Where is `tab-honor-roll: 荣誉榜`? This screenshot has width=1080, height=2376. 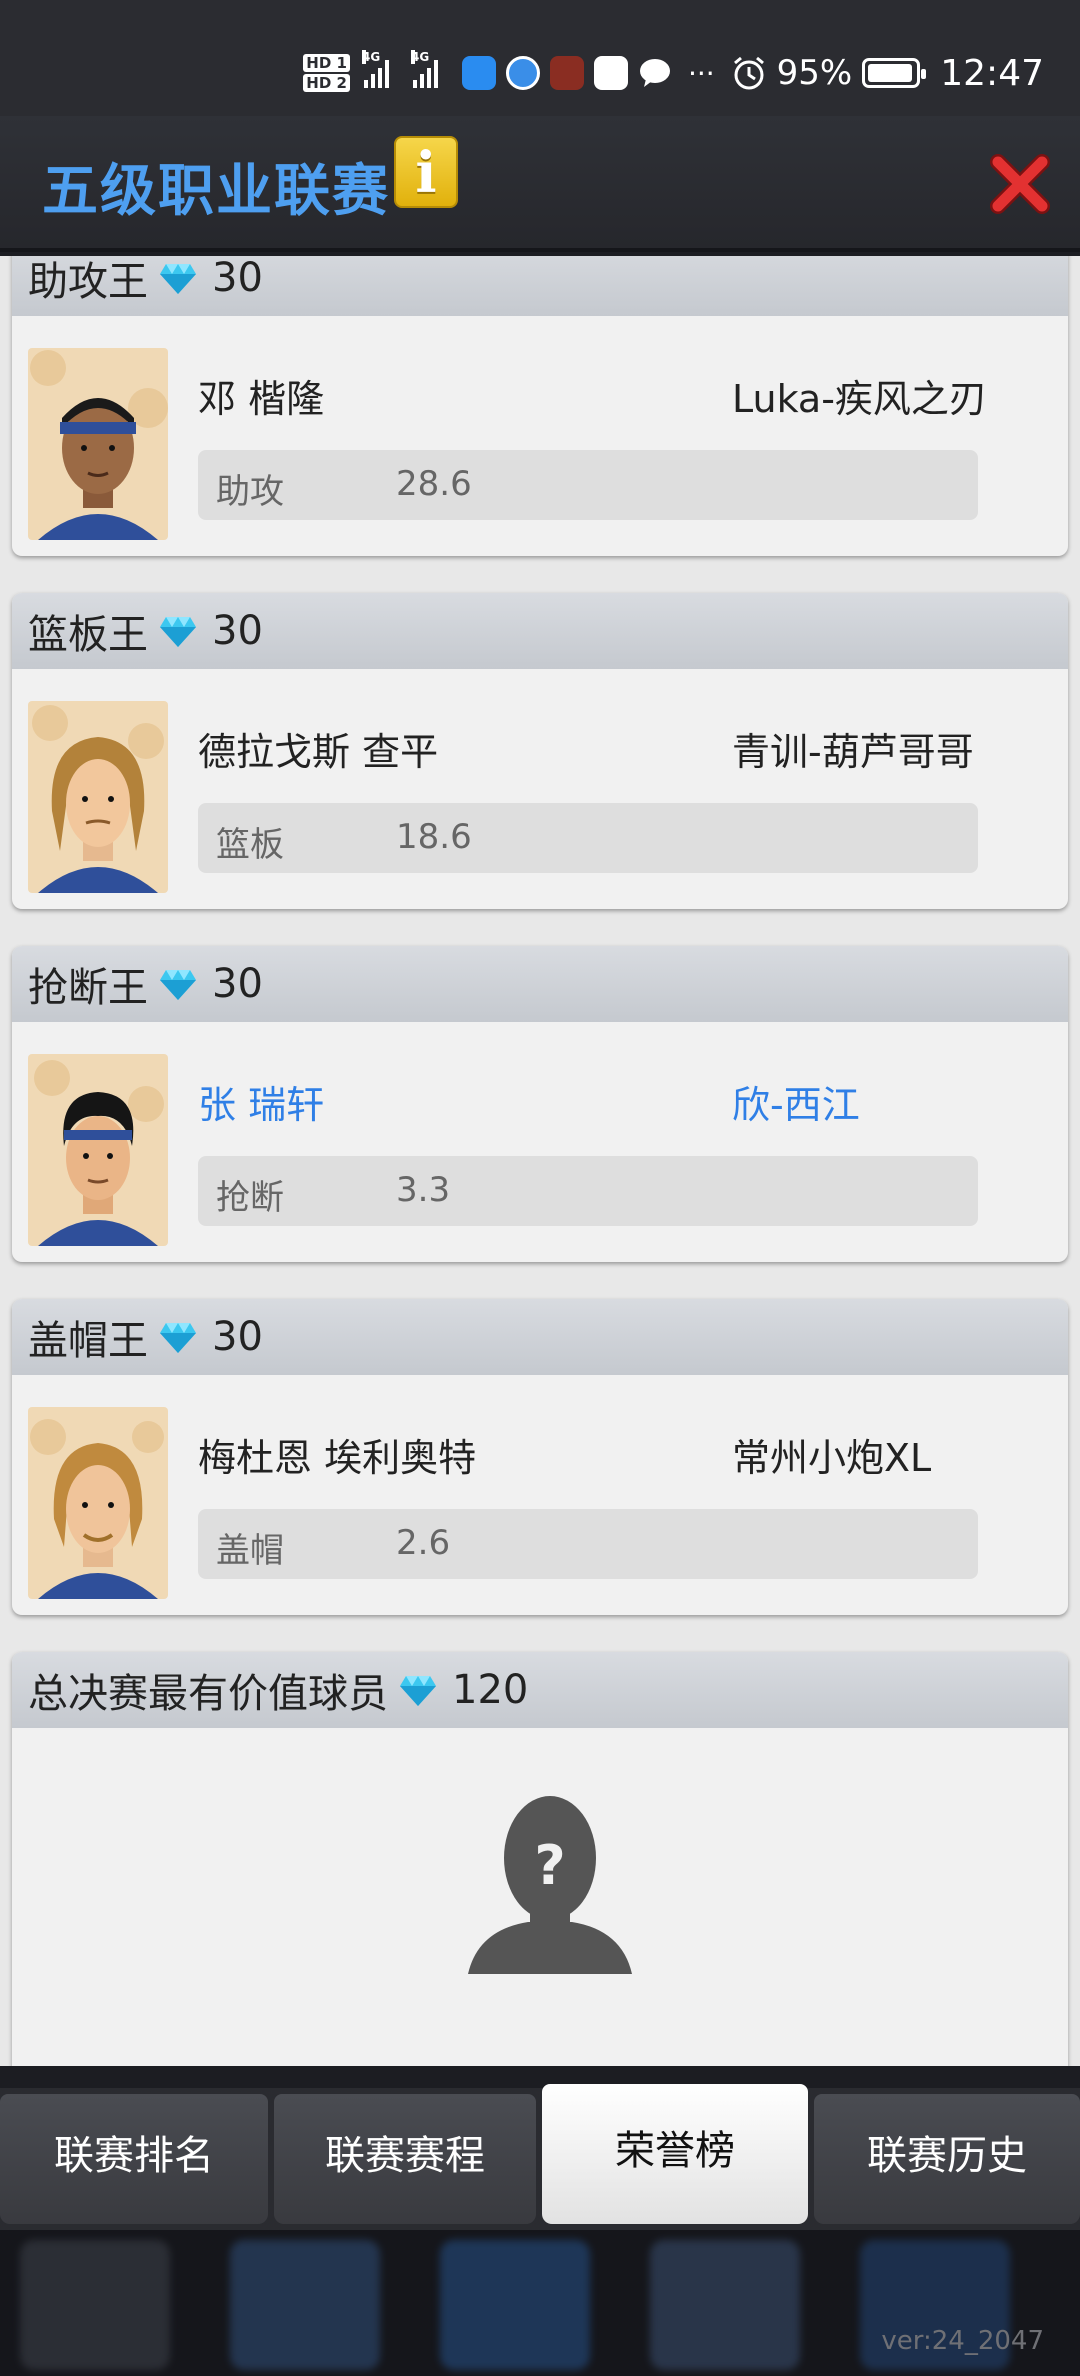
tab-honor-roll: 荣誉榜 is located at coordinates (675, 2154).